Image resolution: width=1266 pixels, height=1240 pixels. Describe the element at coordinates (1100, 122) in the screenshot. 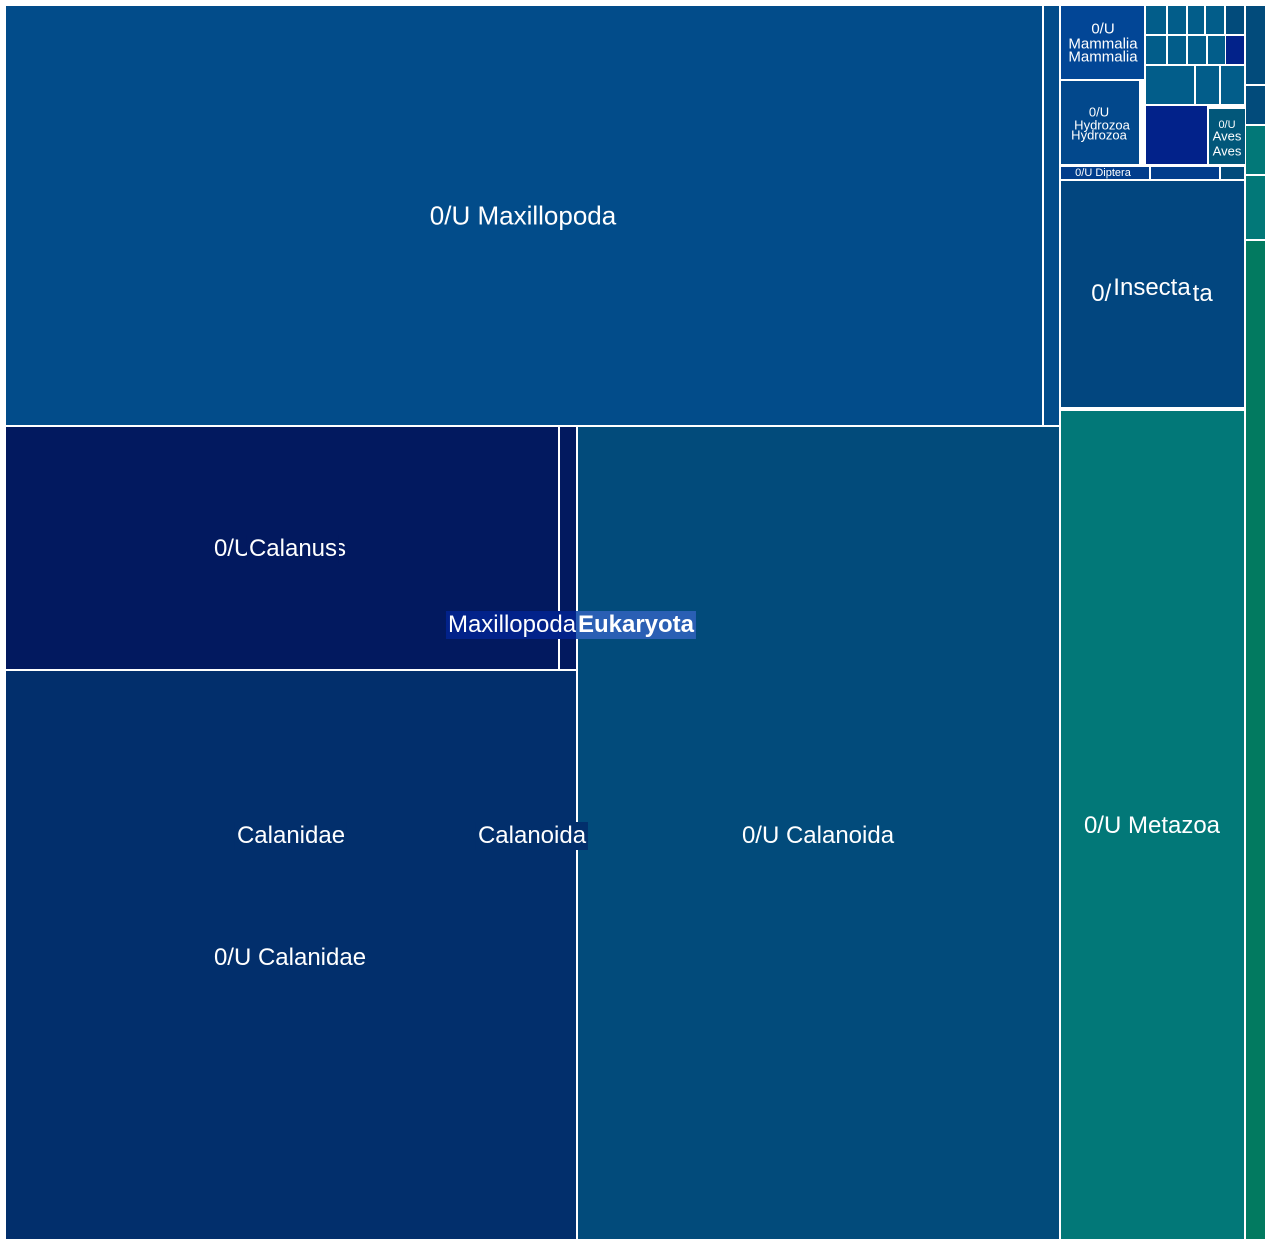

I see `hydrozoa-unassigned-tile` at that location.